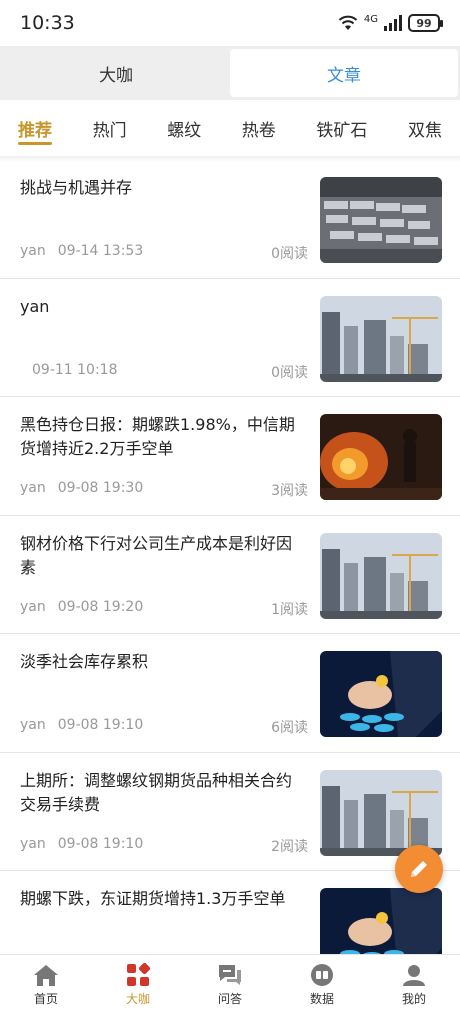 The height and width of the screenshot is (1014, 460). I want to click on nav-experts: 大咖, so click(138, 984).